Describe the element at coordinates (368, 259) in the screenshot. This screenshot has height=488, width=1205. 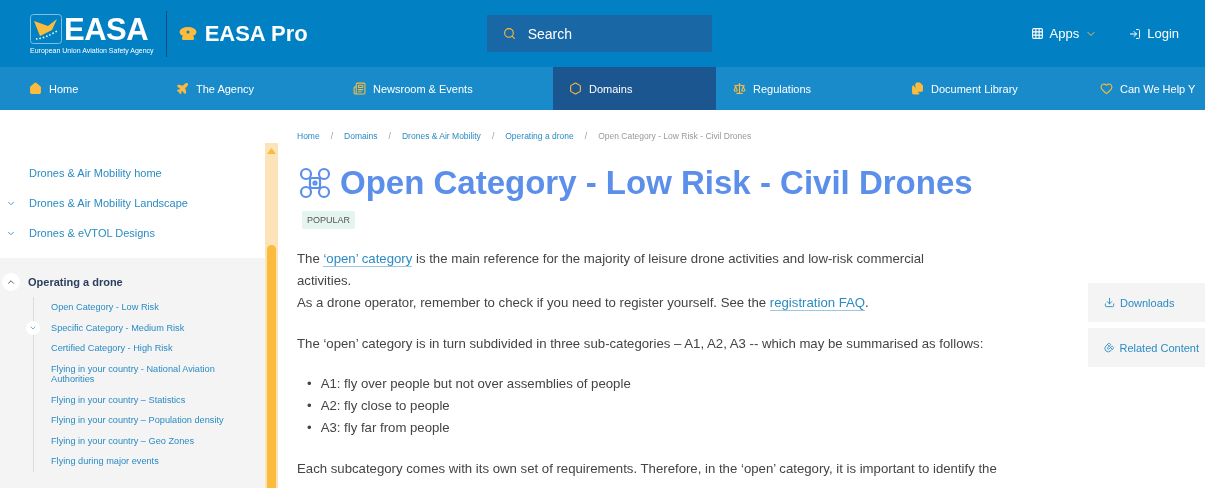
I see `text-link: ‘open’ category` at that location.